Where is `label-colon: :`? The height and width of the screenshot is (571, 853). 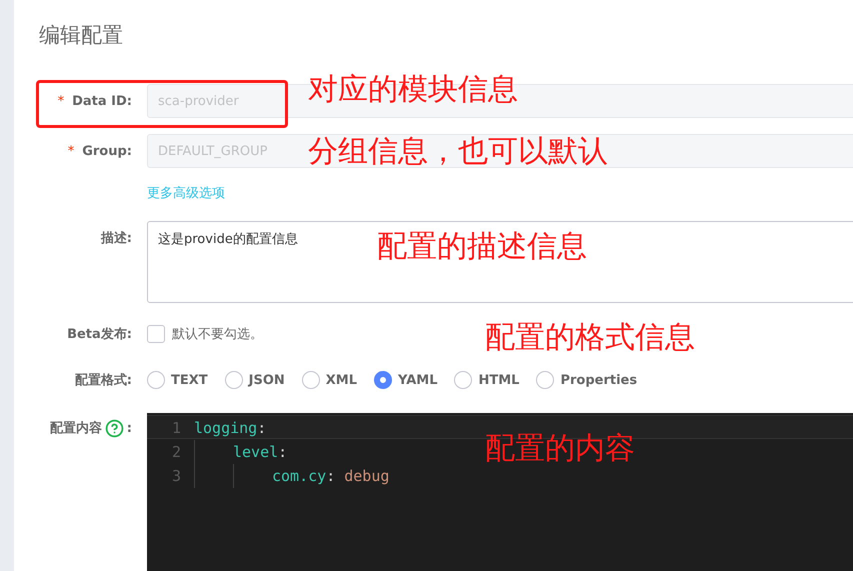
label-colon: : is located at coordinates (129, 428).